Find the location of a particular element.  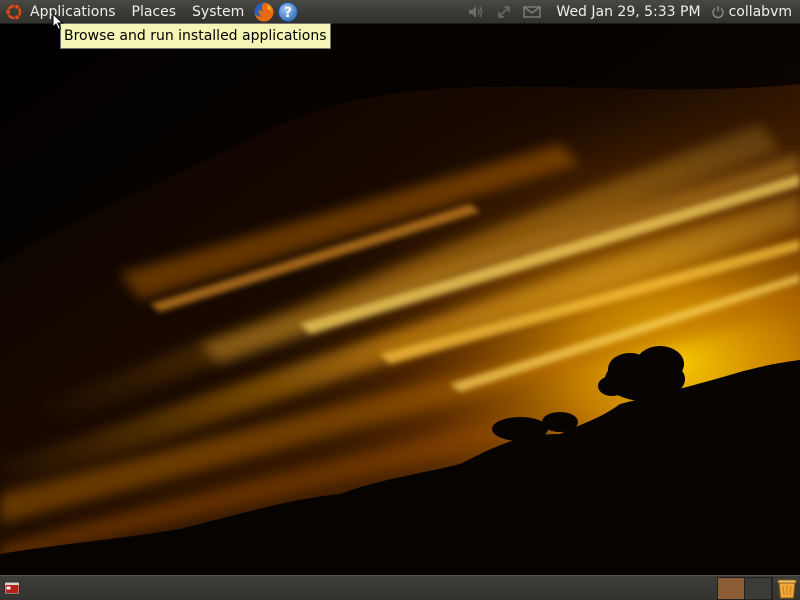

volume-icon is located at coordinates (476, 12).